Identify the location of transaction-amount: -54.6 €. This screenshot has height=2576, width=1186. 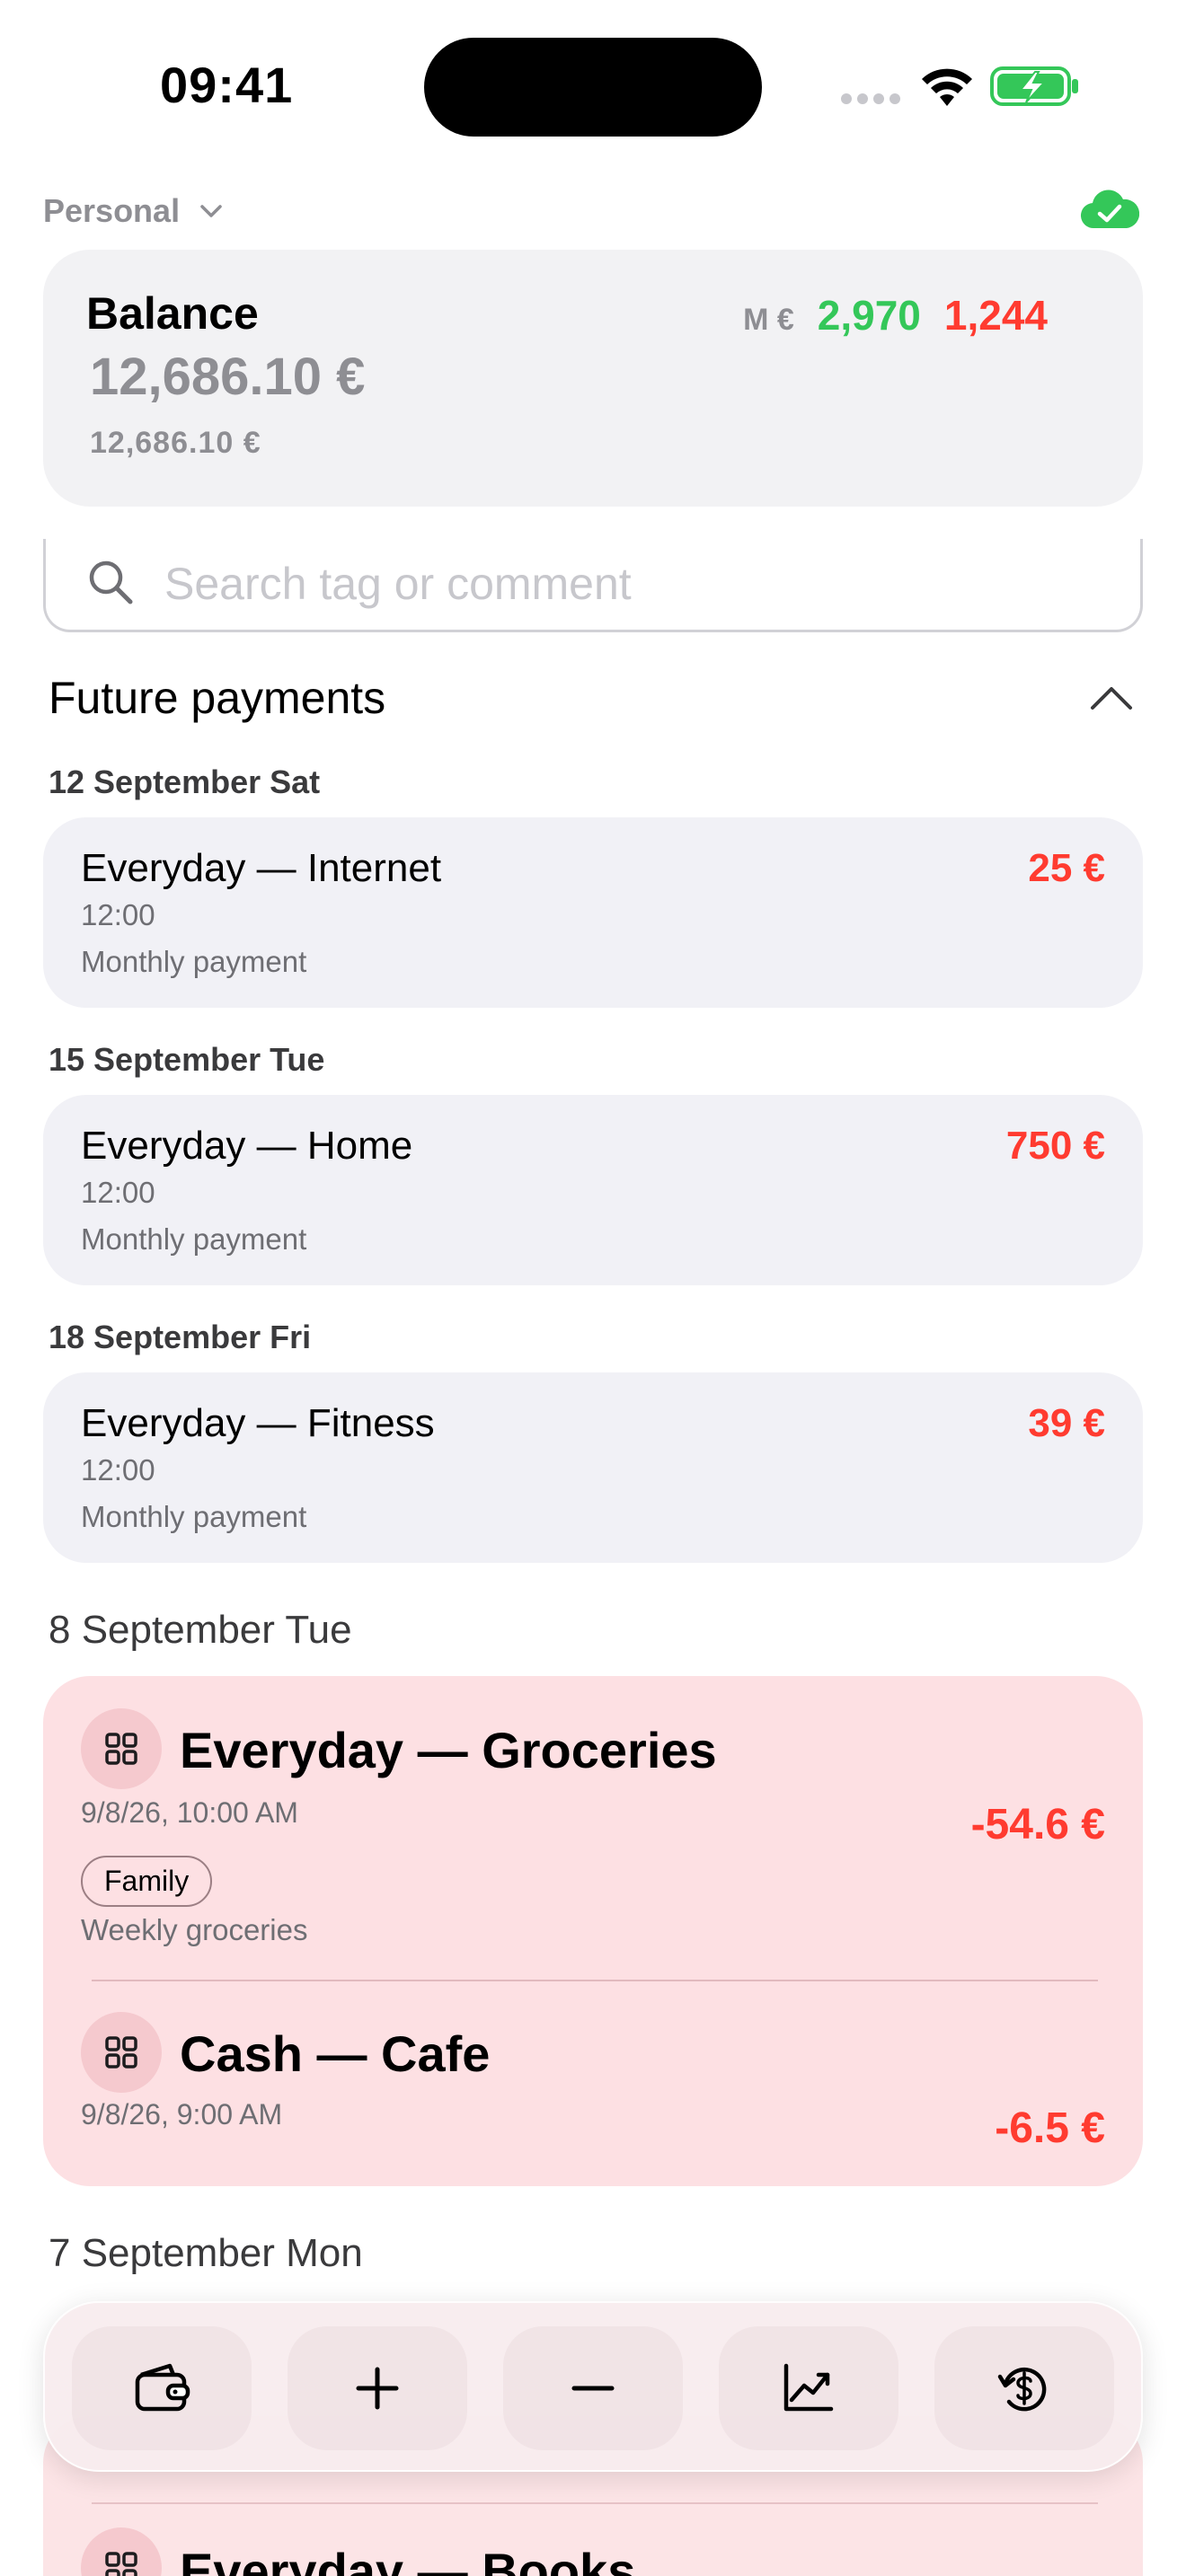
(1037, 1824).